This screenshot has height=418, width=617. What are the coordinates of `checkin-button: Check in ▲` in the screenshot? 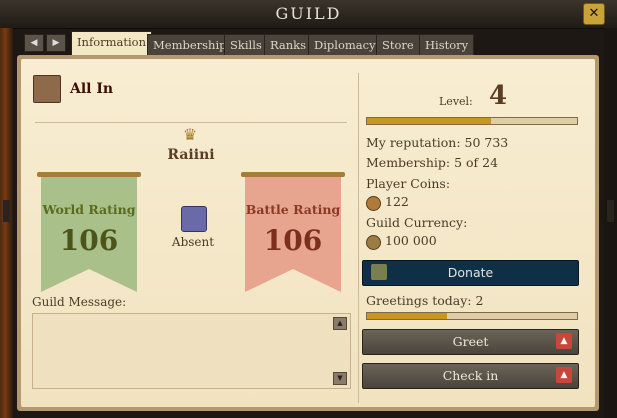 It's located at (470, 376).